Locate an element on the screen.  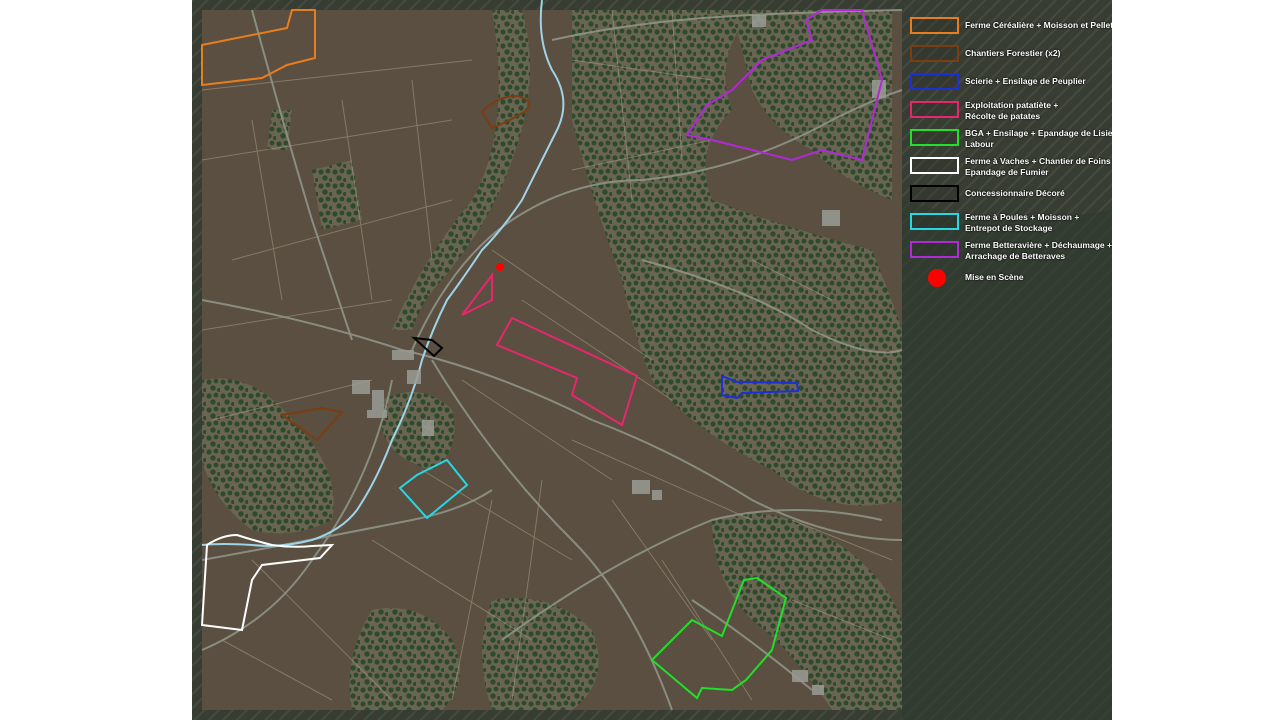
legend-item-staging: Mise en Scène is located at coordinates (1008, 278).